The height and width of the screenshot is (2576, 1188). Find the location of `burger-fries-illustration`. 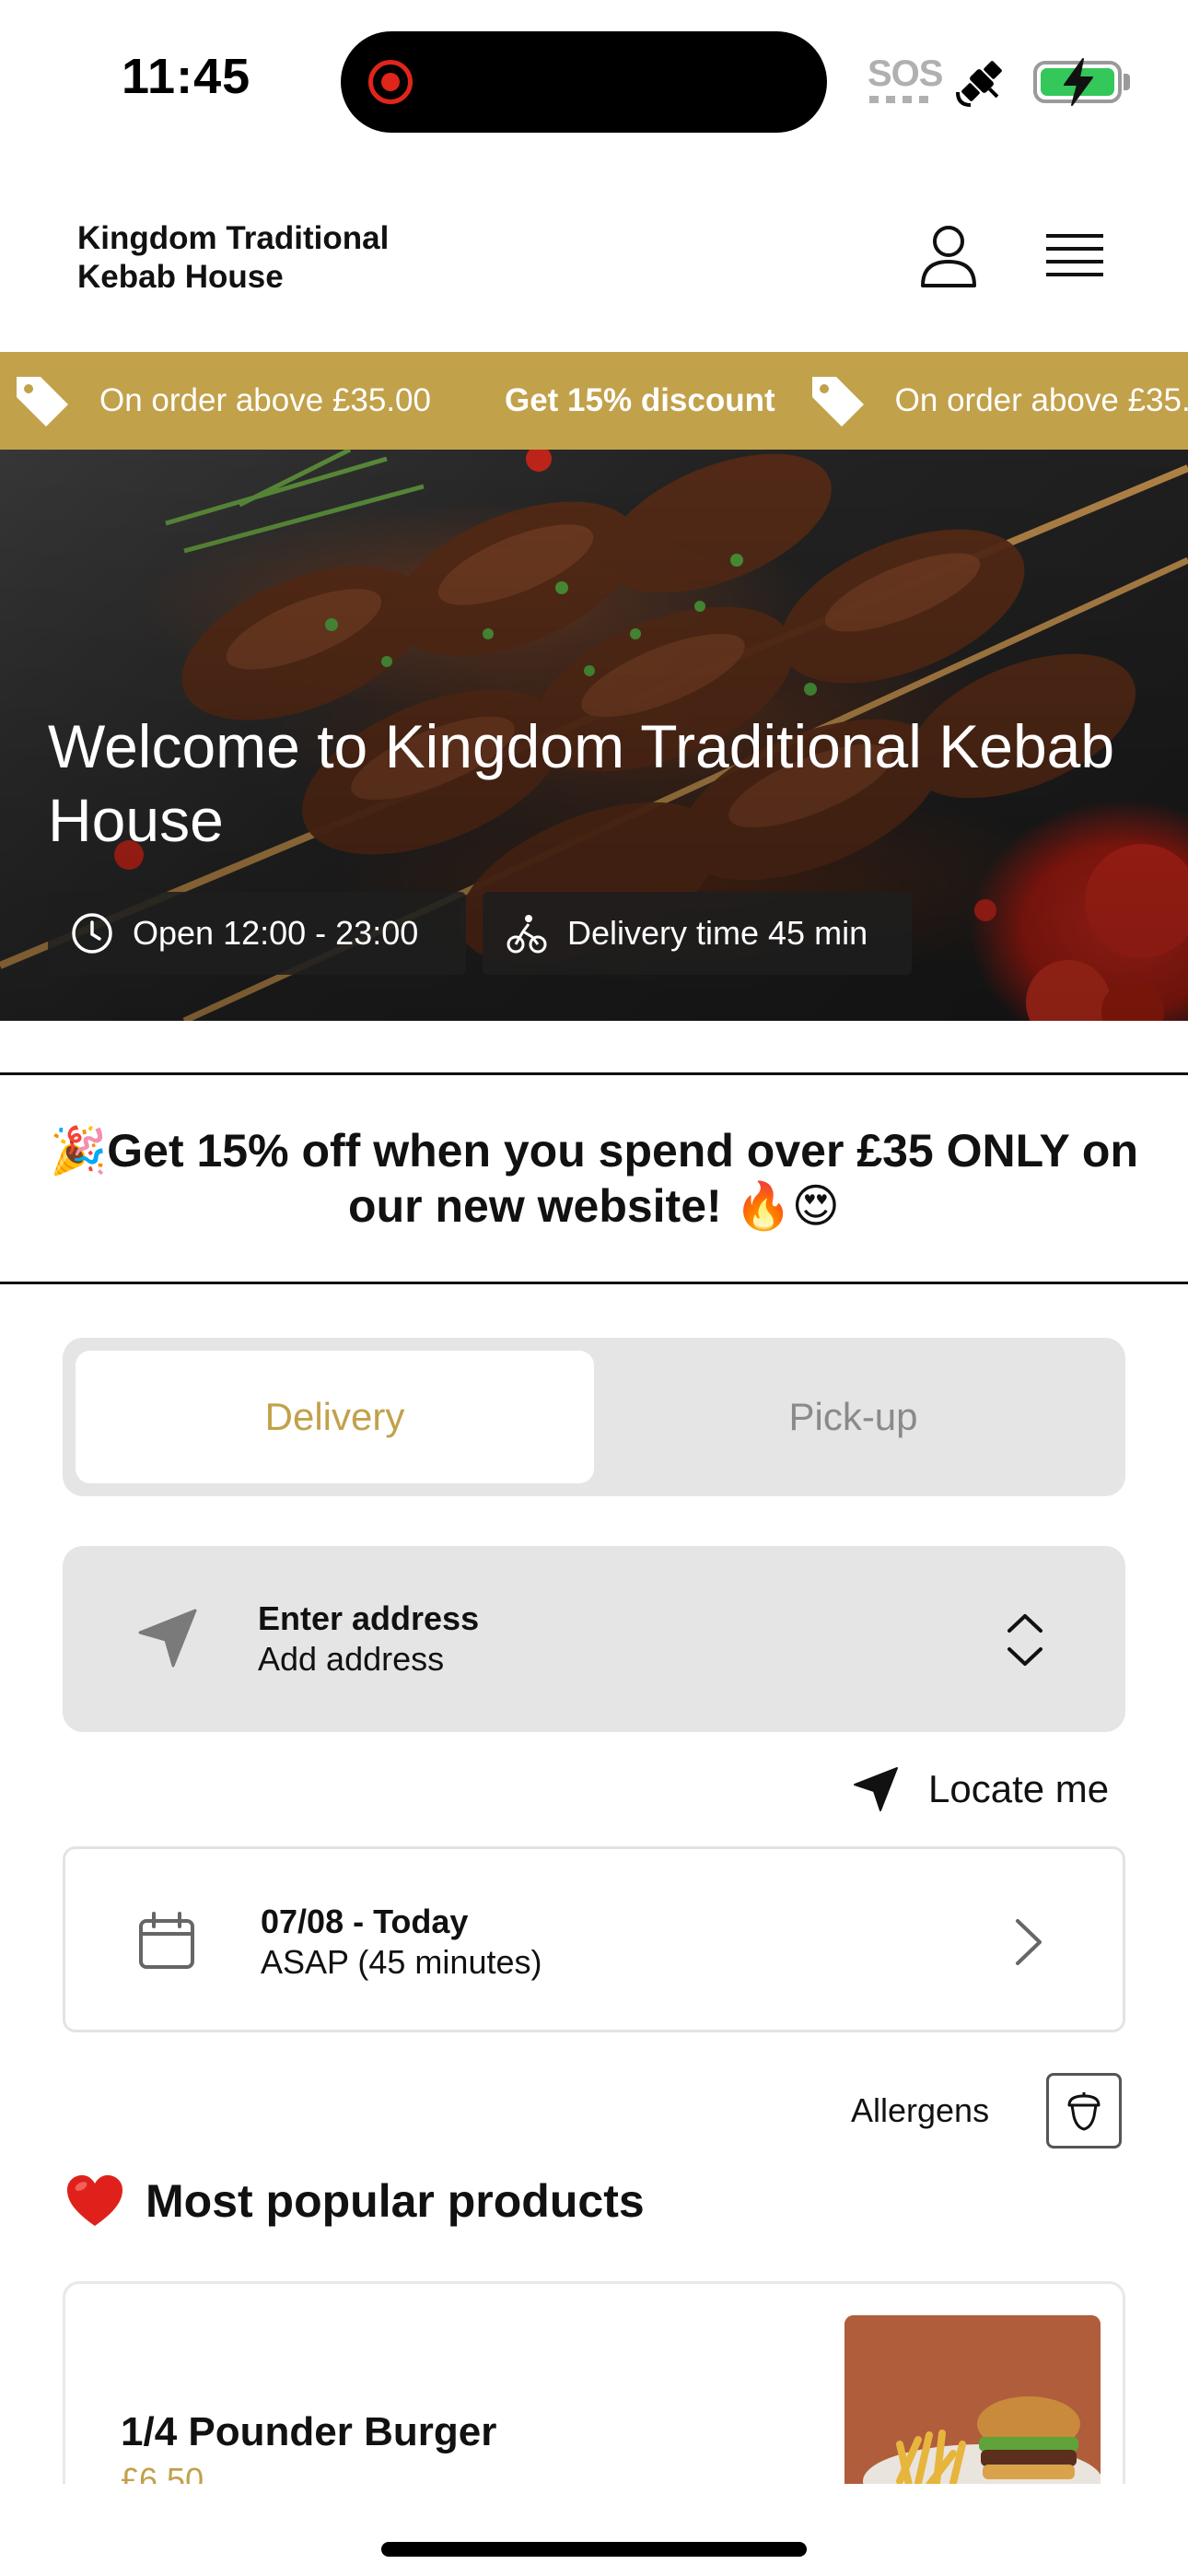

burger-fries-illustration is located at coordinates (973, 2399).